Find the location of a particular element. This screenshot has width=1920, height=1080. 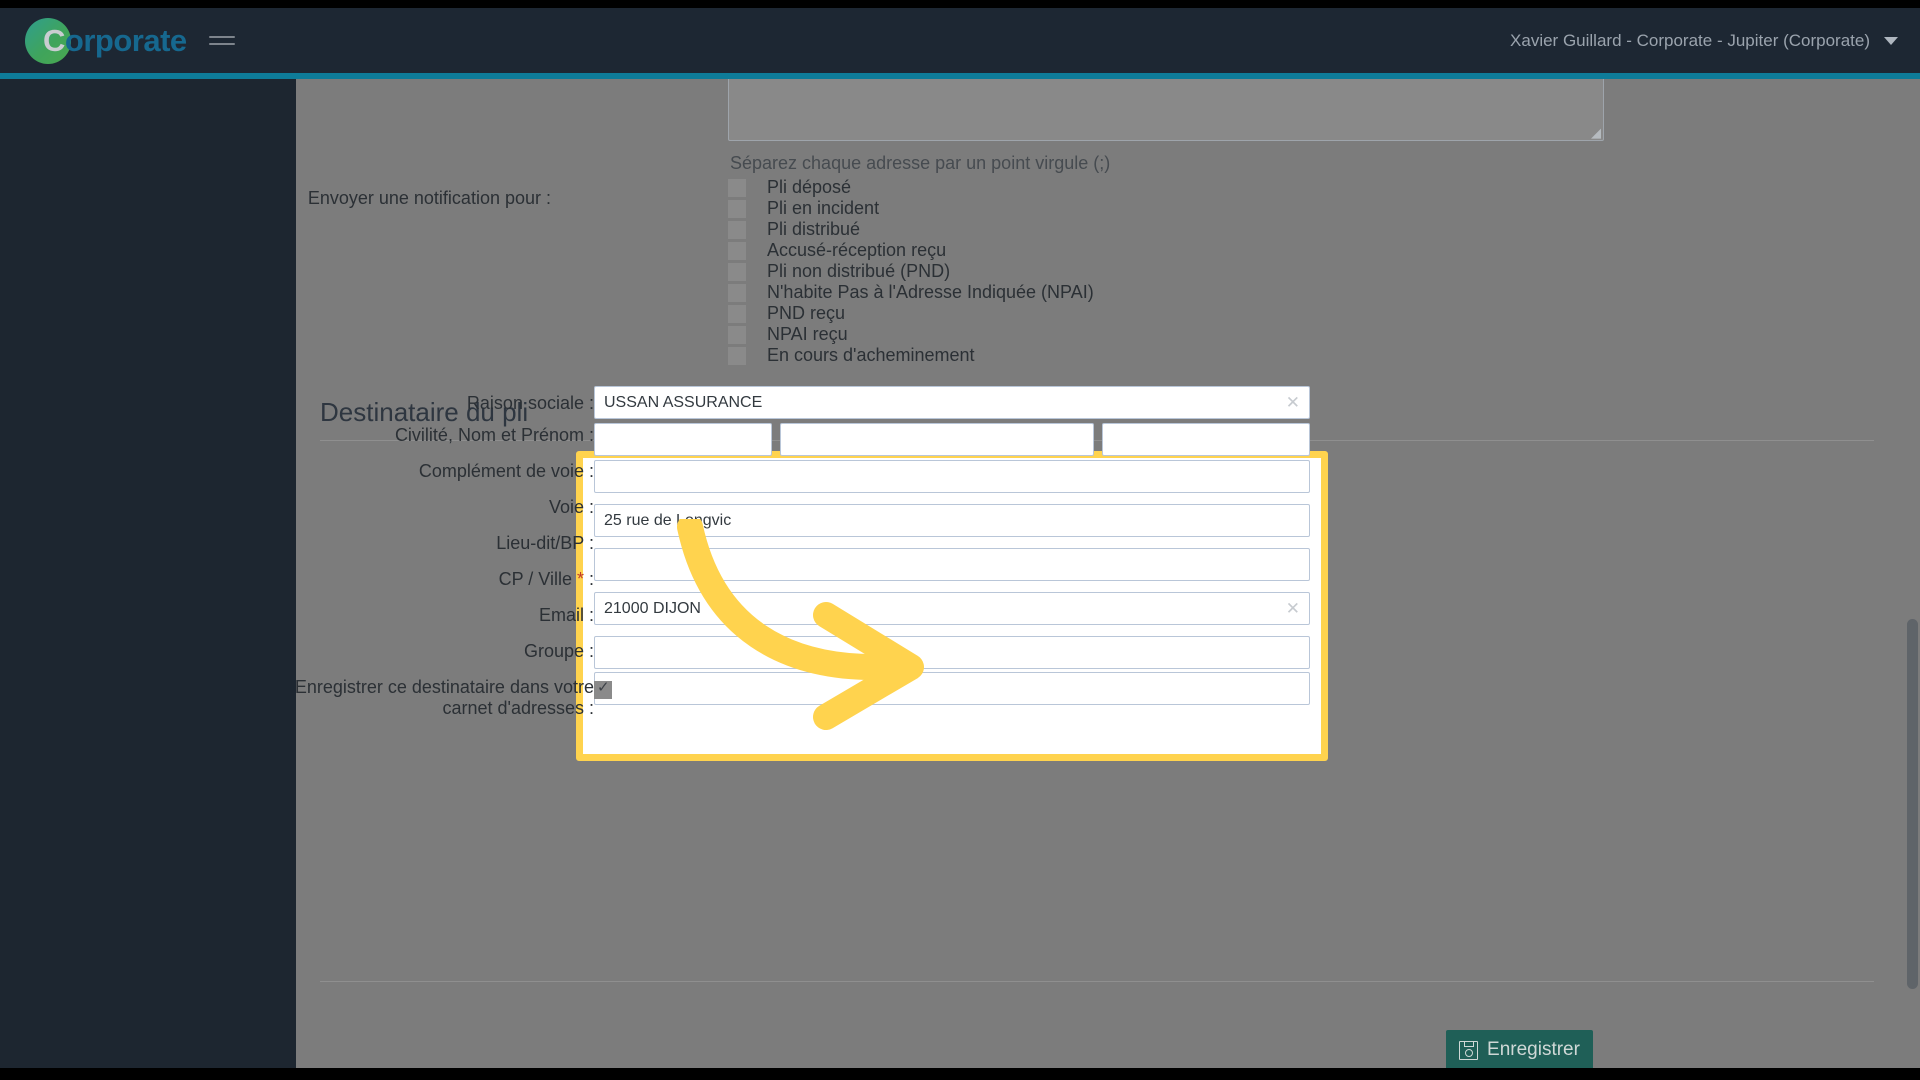

label-groupe: Groupe : is located at coordinates (558, 651).